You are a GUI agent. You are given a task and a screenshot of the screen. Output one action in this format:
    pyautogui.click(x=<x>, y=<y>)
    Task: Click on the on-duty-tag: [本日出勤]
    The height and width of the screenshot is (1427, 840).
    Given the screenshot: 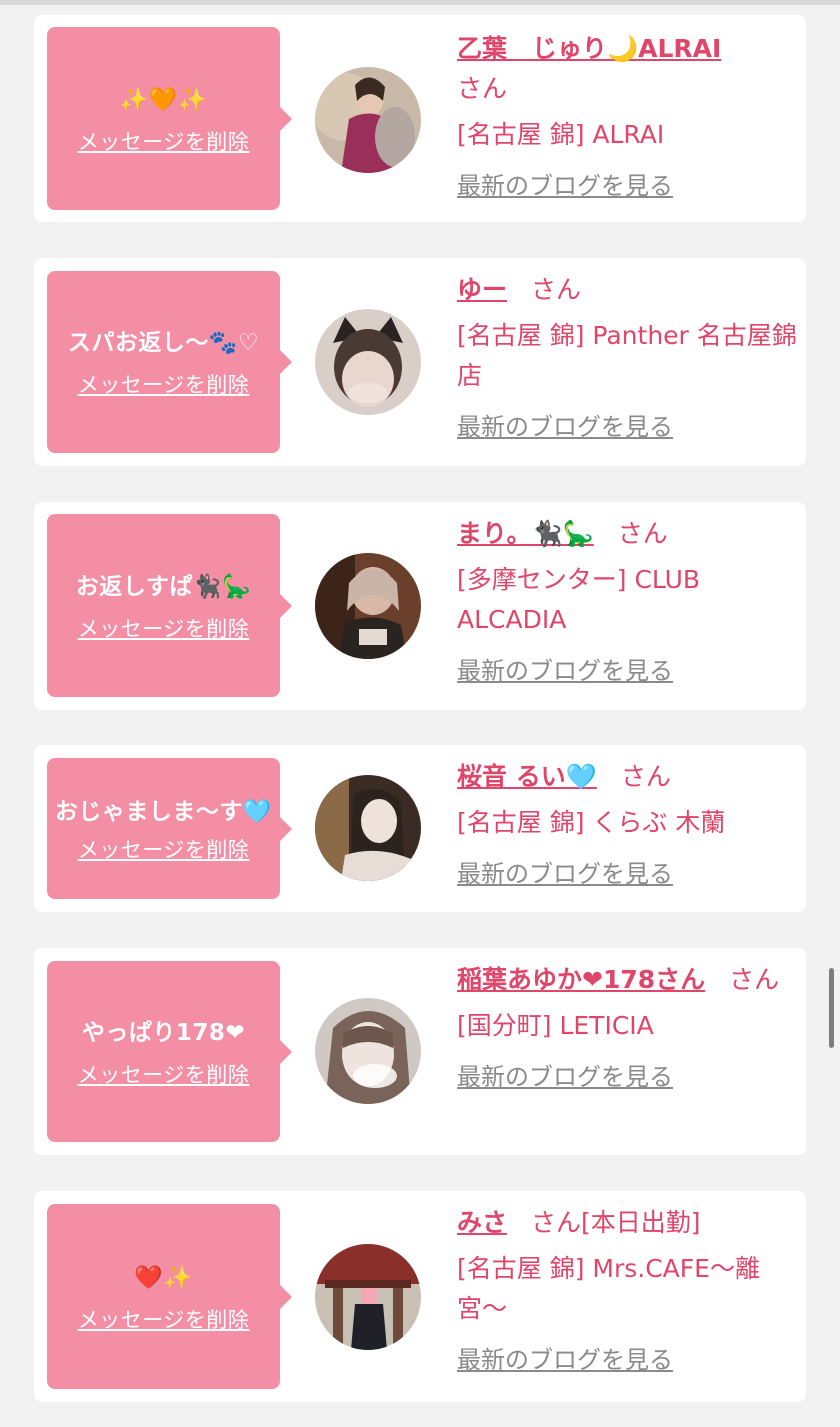 What is the action you would take?
    pyautogui.click(x=641, y=1222)
    